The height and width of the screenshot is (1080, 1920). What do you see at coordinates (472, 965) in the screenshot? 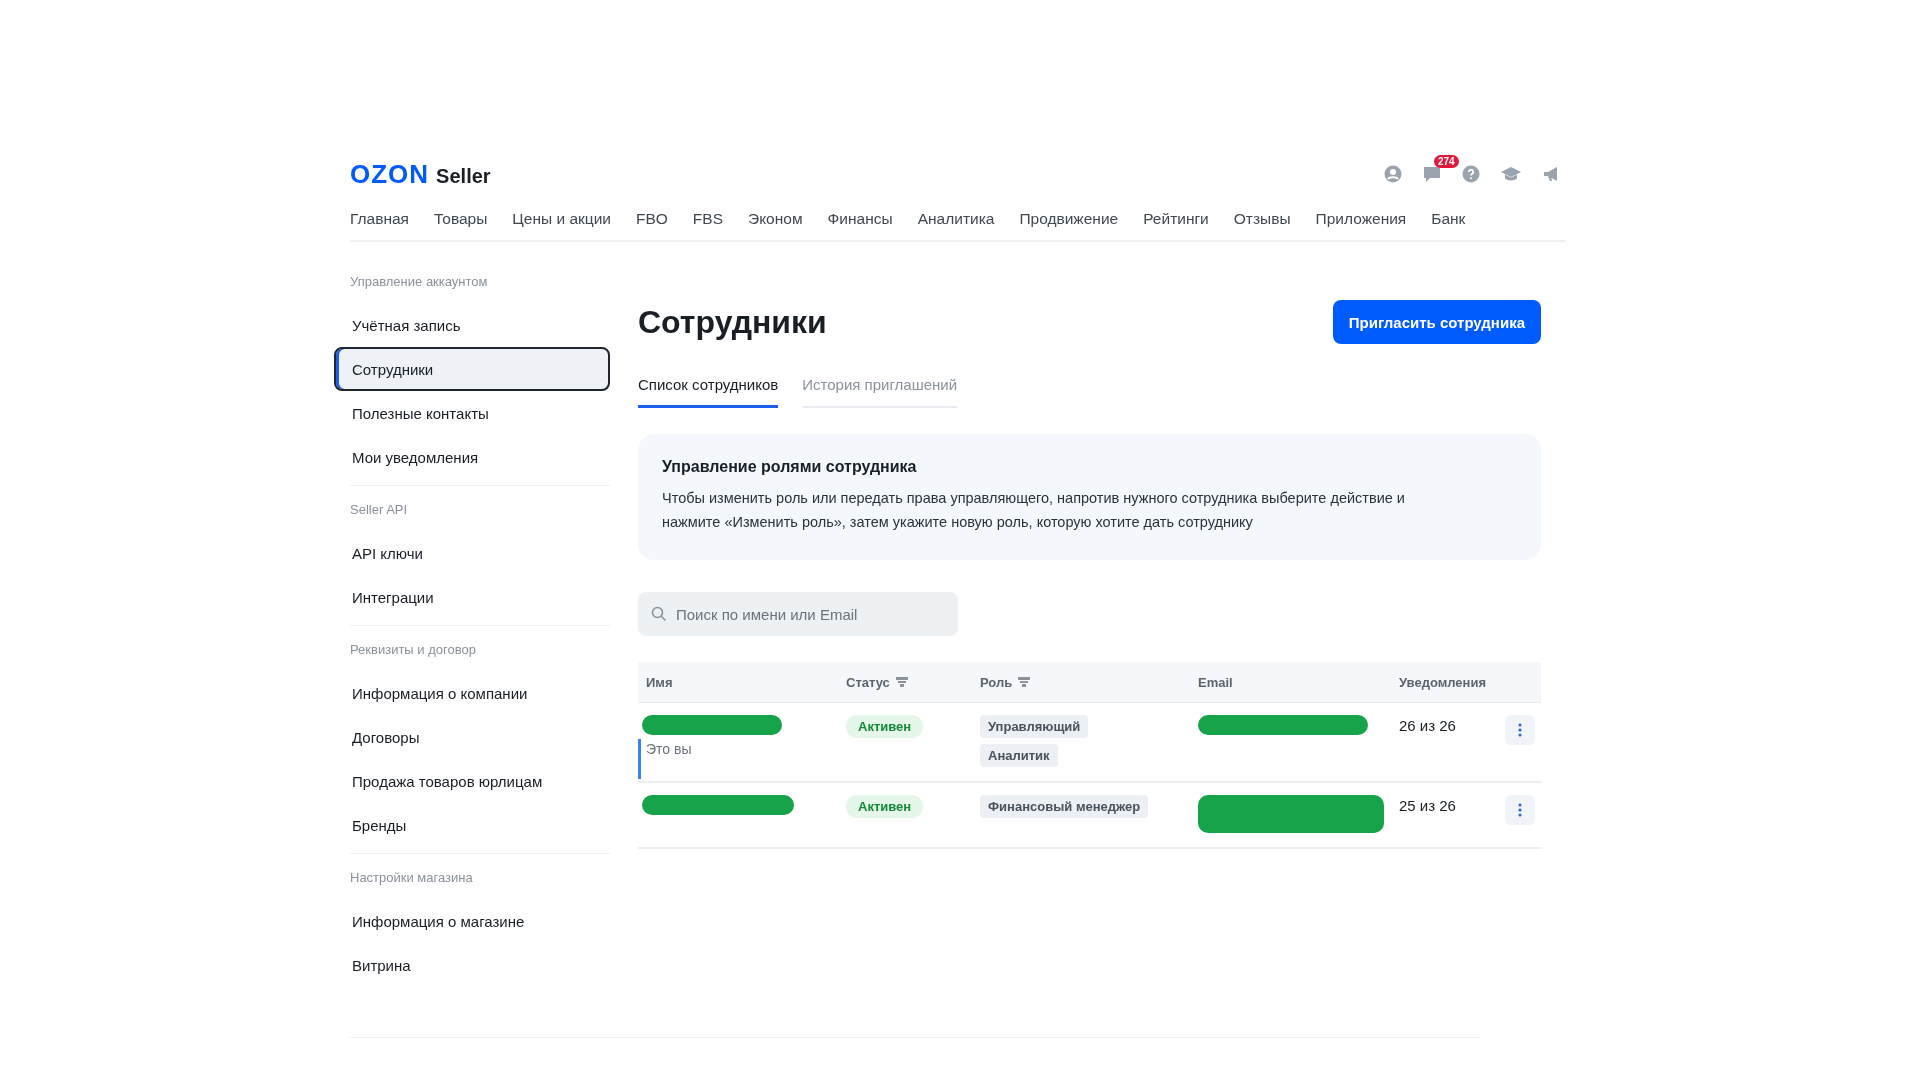
I see `sidebar-item: Витрина` at bounding box center [472, 965].